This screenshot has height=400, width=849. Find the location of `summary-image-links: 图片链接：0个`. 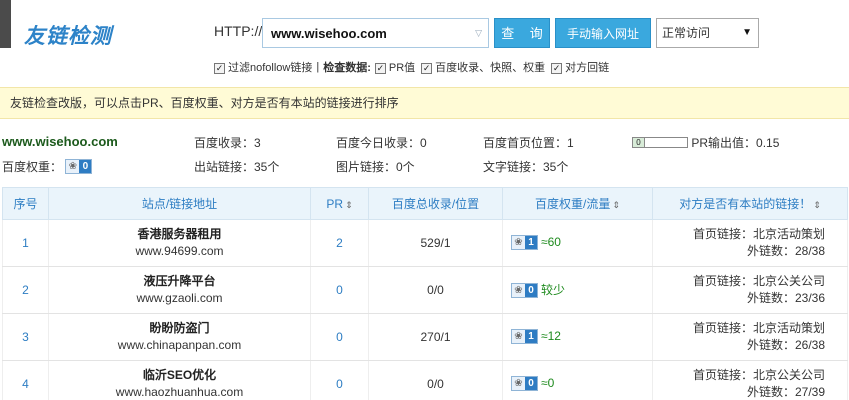

summary-image-links: 图片链接：0个 is located at coordinates (375, 167).